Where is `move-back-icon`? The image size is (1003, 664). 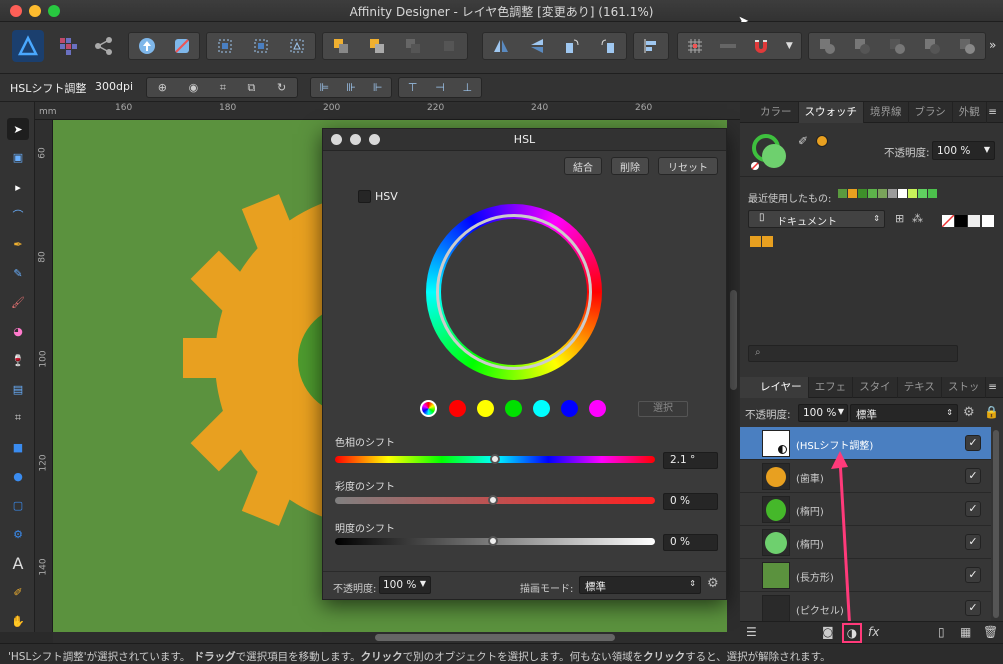 move-back-icon is located at coordinates (377, 46).